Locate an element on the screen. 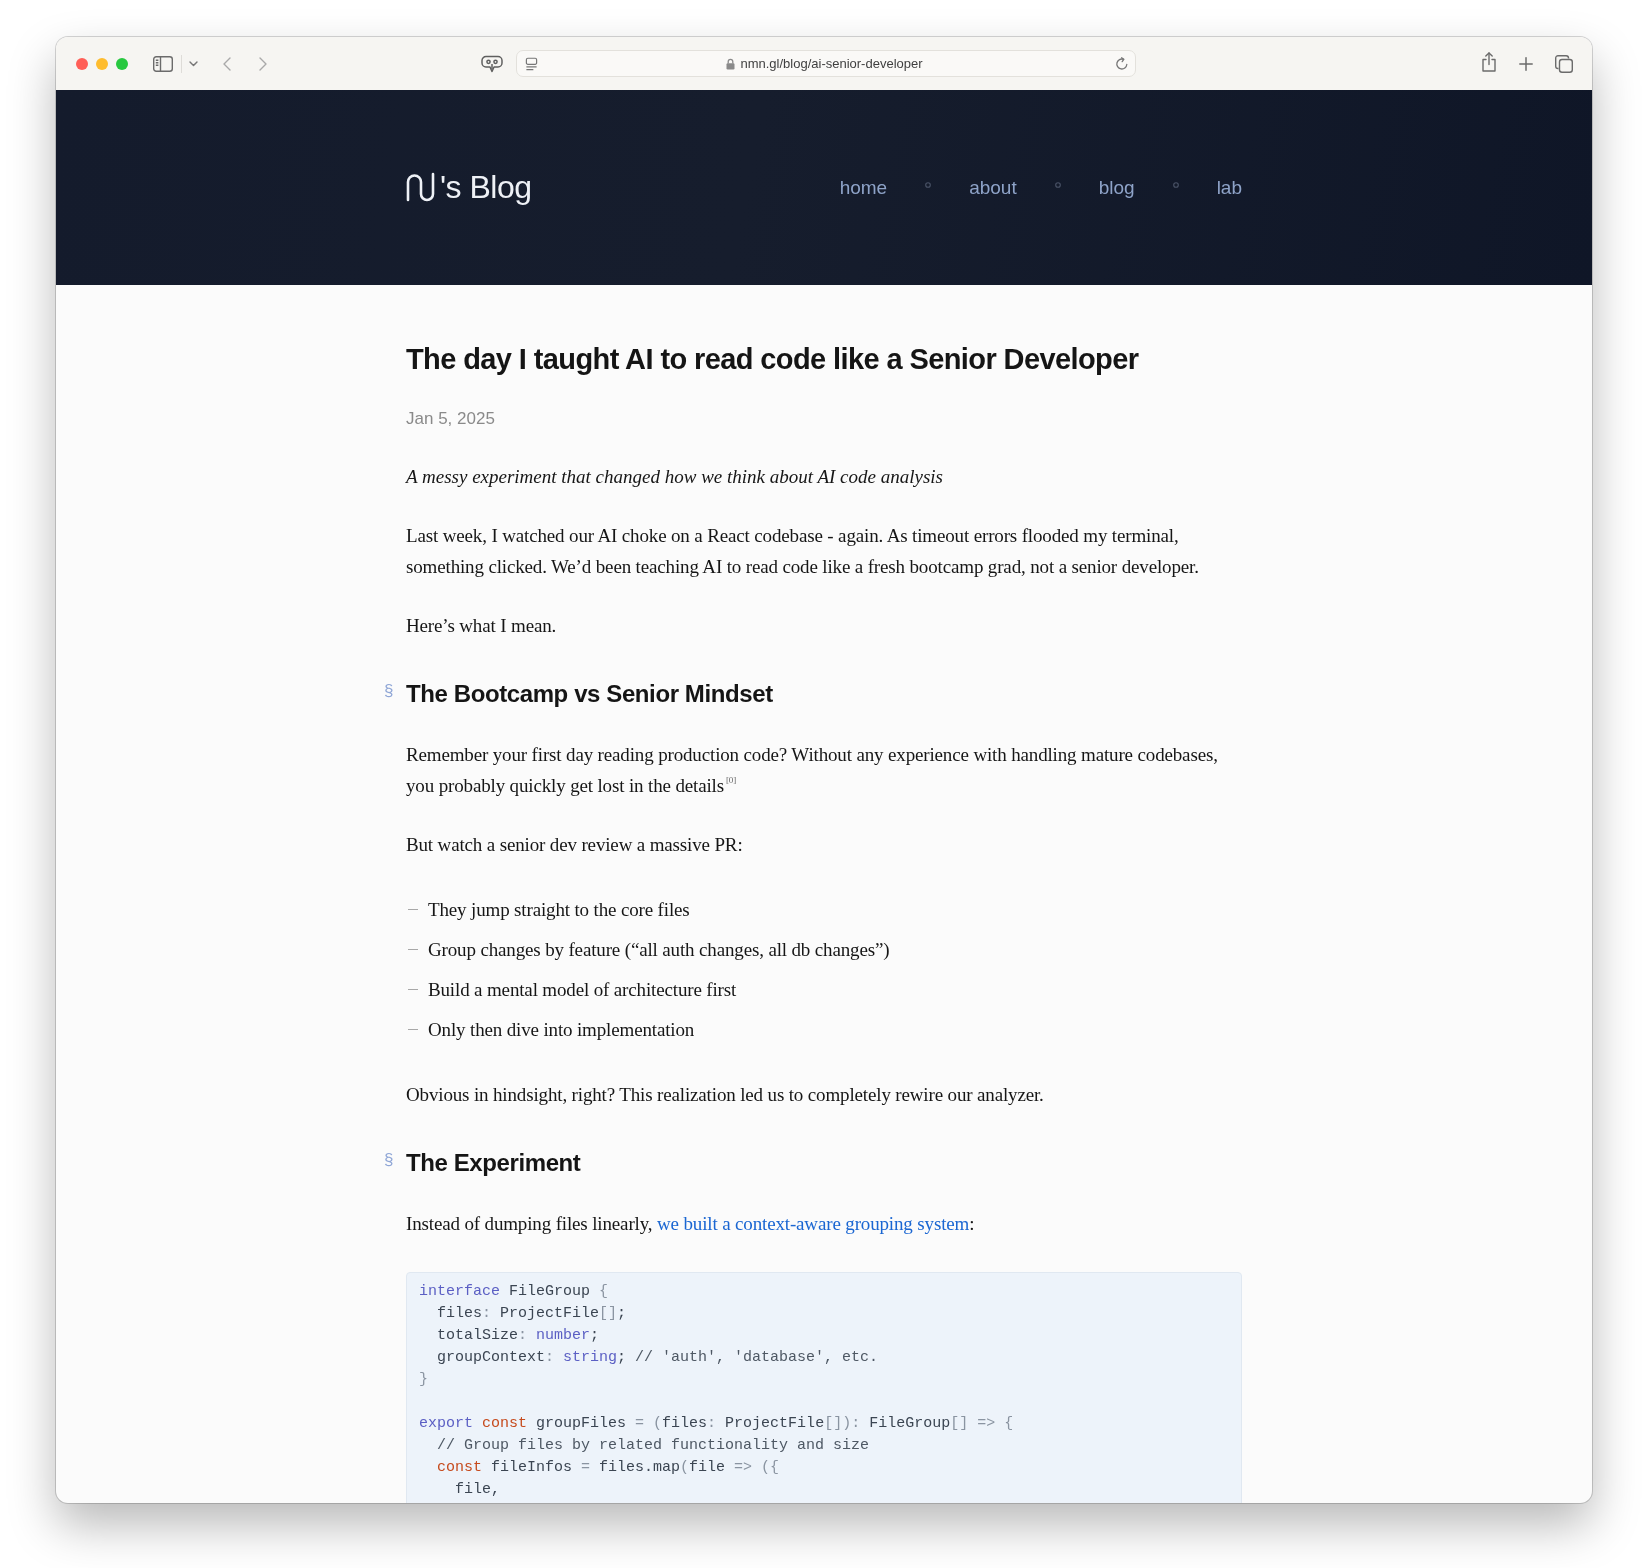 This screenshot has width=1648, height=1568. chevron-down-icon is located at coordinates (193, 63).